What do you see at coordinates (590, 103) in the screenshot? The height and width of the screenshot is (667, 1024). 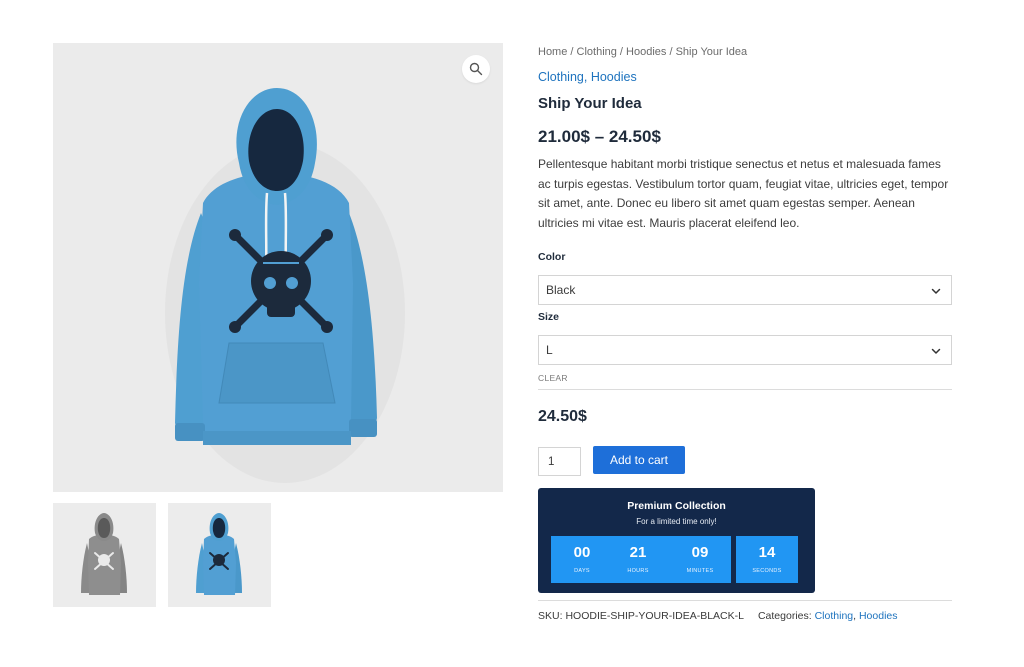 I see `product-title: Ship Your Idea` at bounding box center [590, 103].